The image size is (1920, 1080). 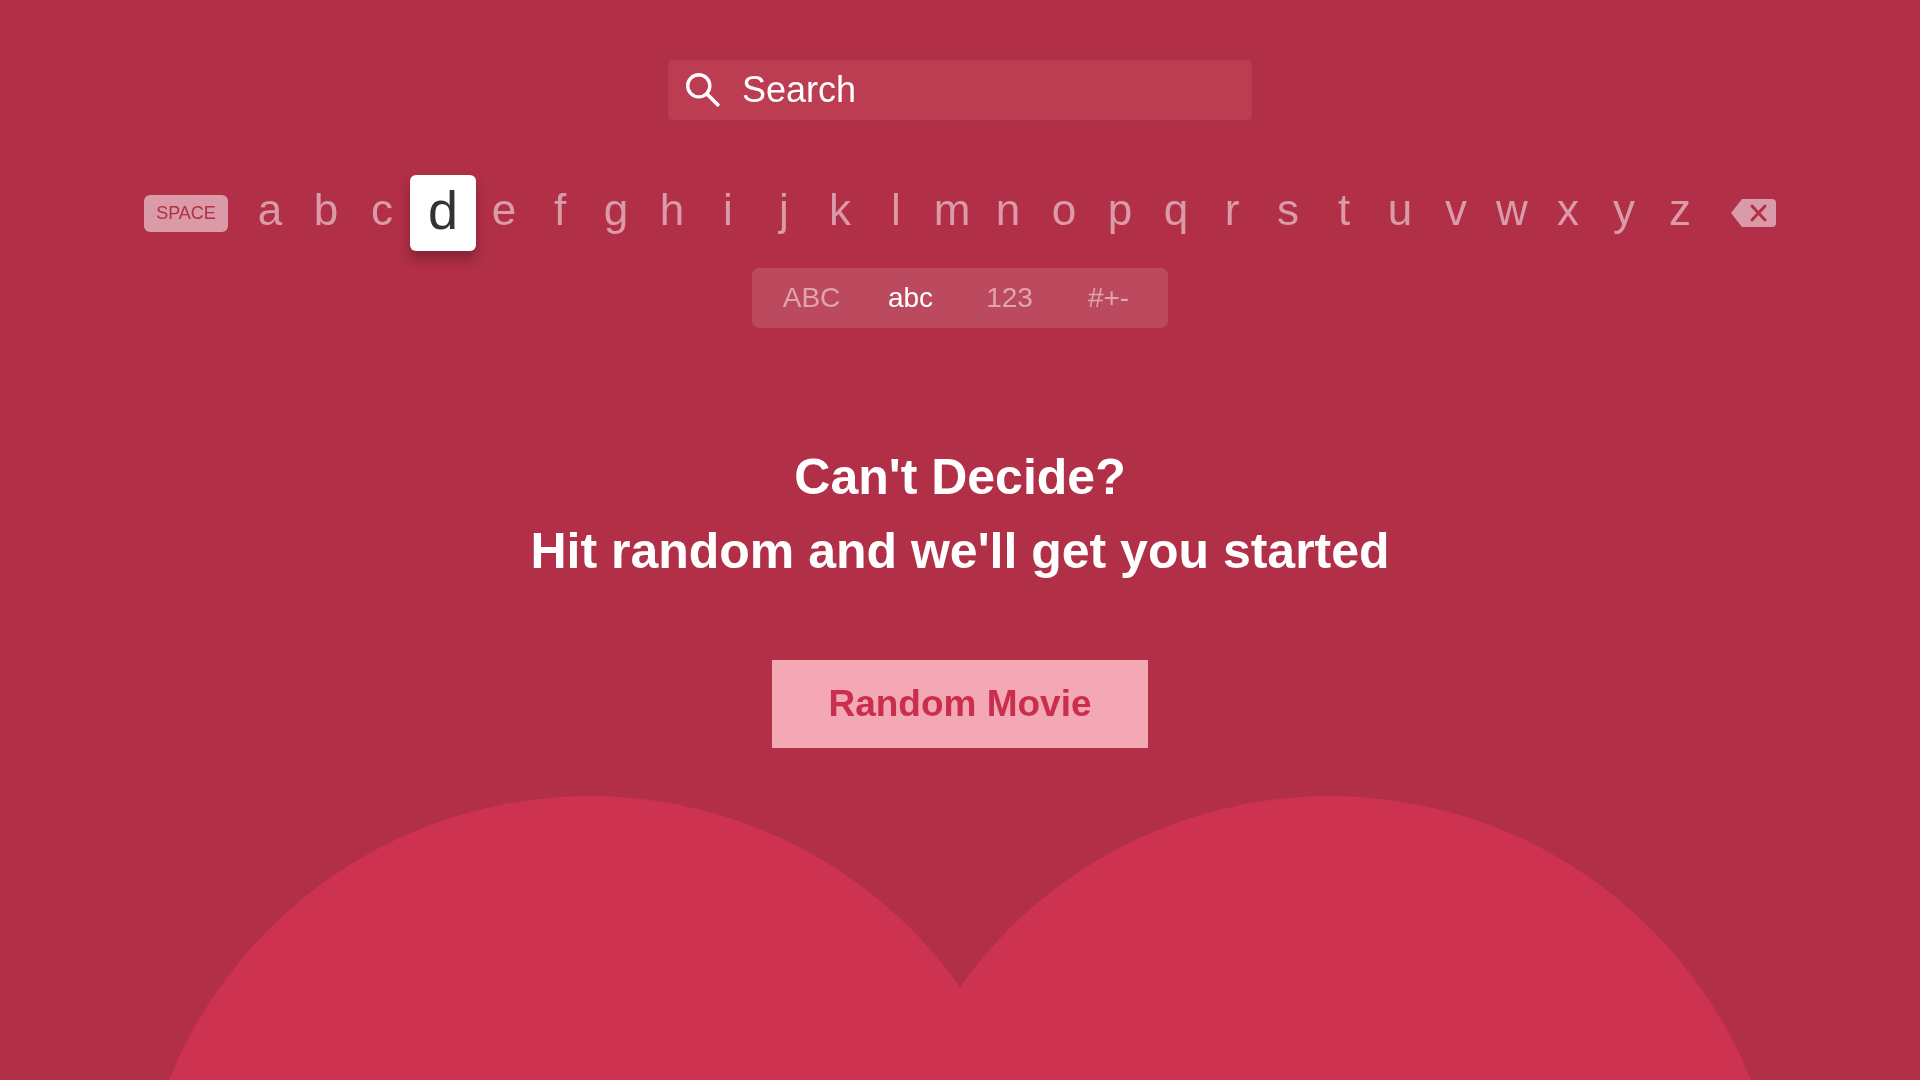 What do you see at coordinates (728, 213) in the screenshot?
I see `letter-key: i` at bounding box center [728, 213].